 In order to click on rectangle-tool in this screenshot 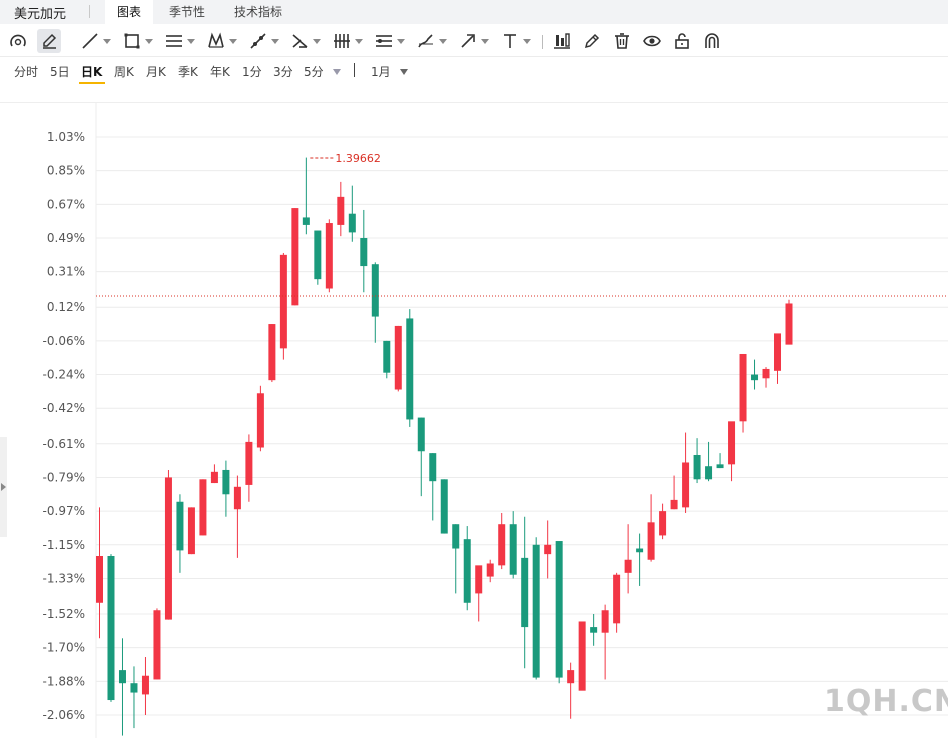, I will do `click(137, 41)`.